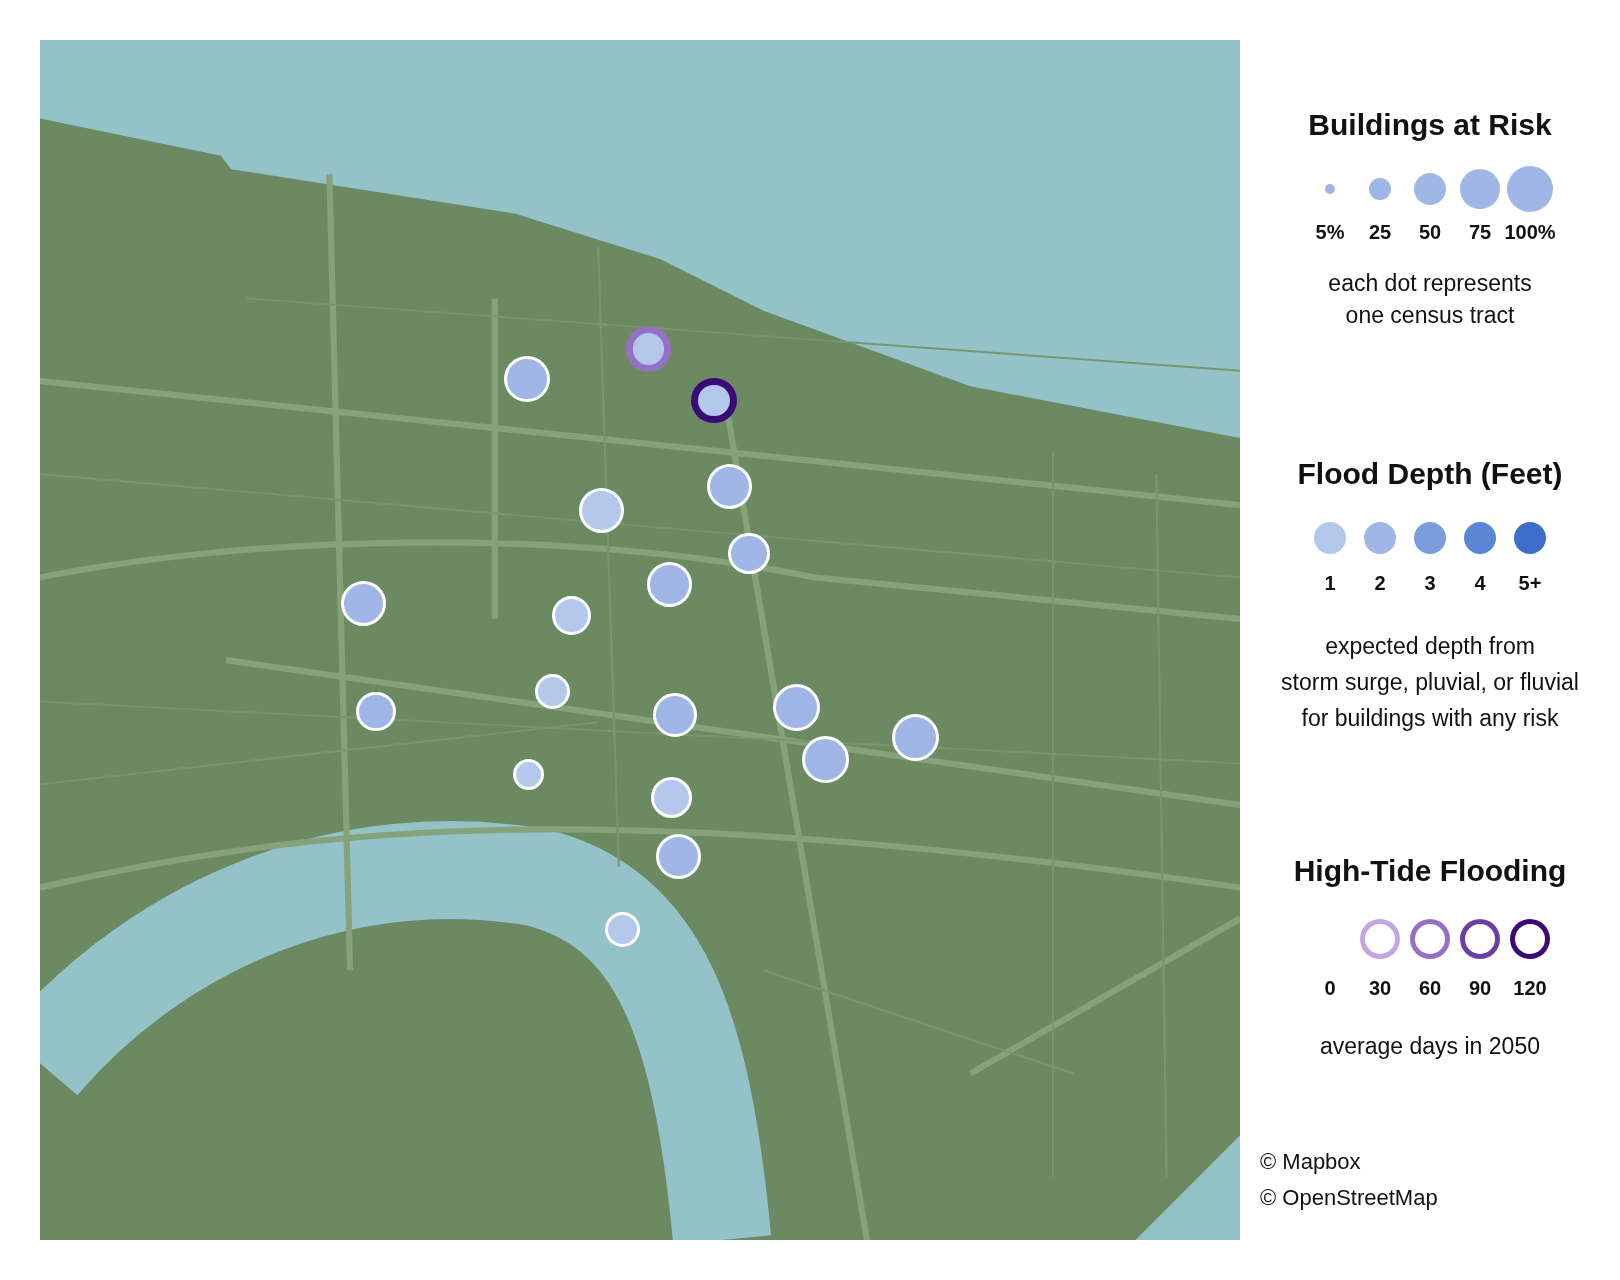 This screenshot has width=1620, height=1280. What do you see at coordinates (1430, 232) in the screenshot?
I see `size-label: 50` at bounding box center [1430, 232].